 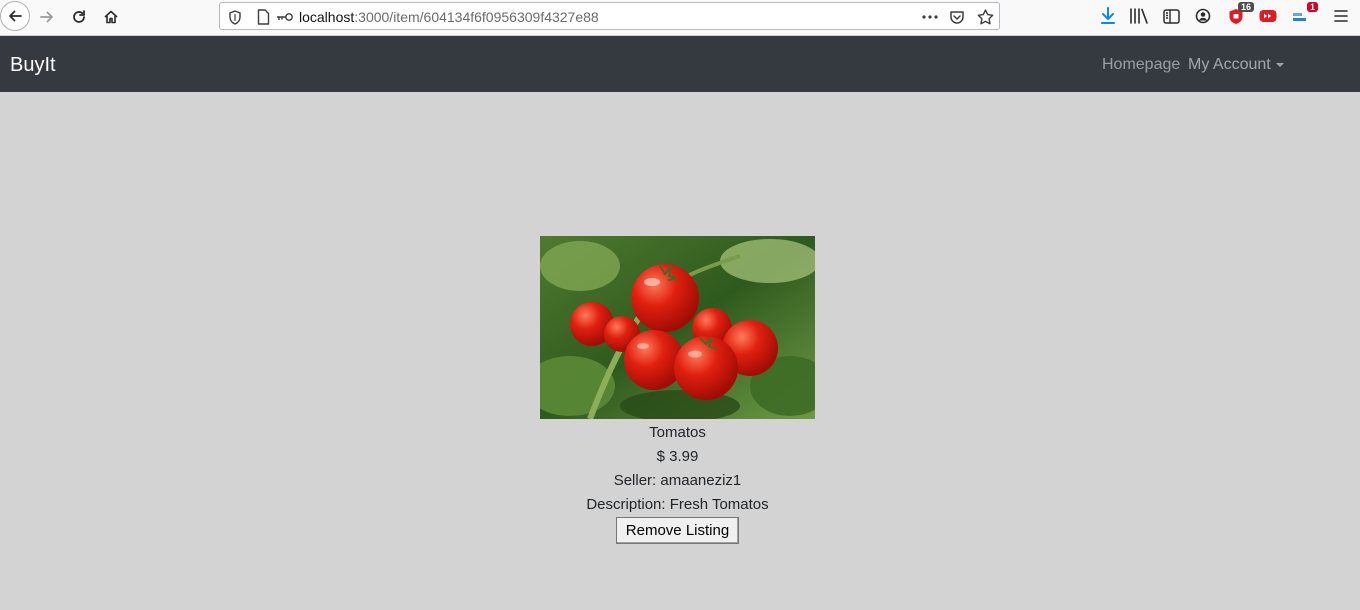 I want to click on back-icon, so click(x=15, y=16).